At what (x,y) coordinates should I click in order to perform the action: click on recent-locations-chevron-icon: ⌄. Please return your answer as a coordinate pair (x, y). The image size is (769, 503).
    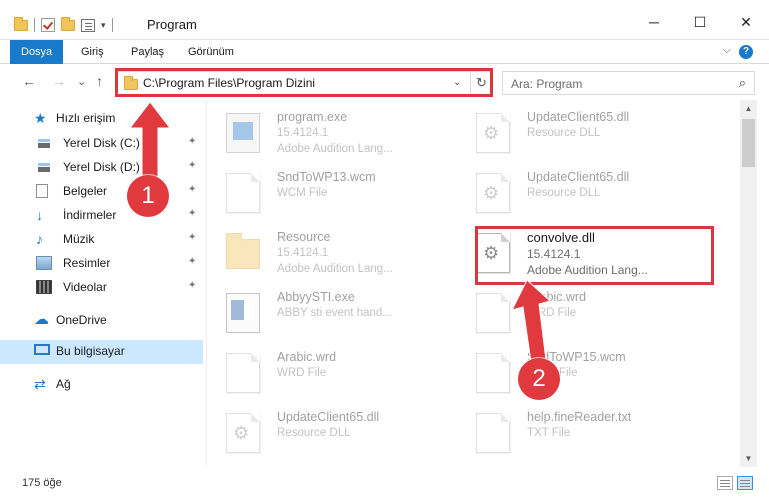
    Looking at the image, I should click on (81, 81).